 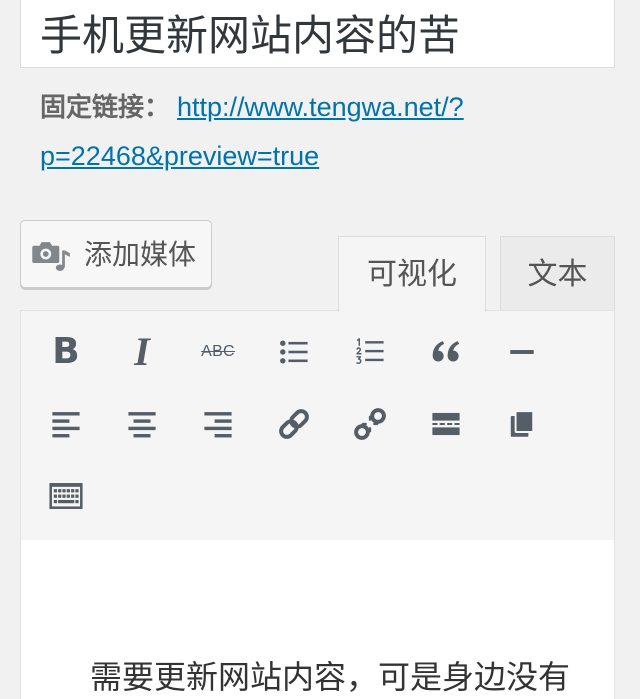 I want to click on add-media-button: 添加媒体, so click(x=116, y=254).